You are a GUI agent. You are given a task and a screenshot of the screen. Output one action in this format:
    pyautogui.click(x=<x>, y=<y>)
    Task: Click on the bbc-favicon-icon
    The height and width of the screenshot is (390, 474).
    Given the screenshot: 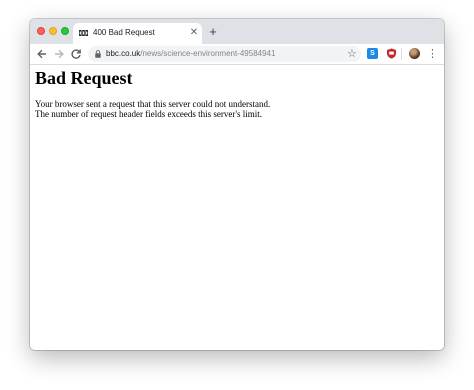 What is the action you would take?
    pyautogui.click(x=83, y=33)
    